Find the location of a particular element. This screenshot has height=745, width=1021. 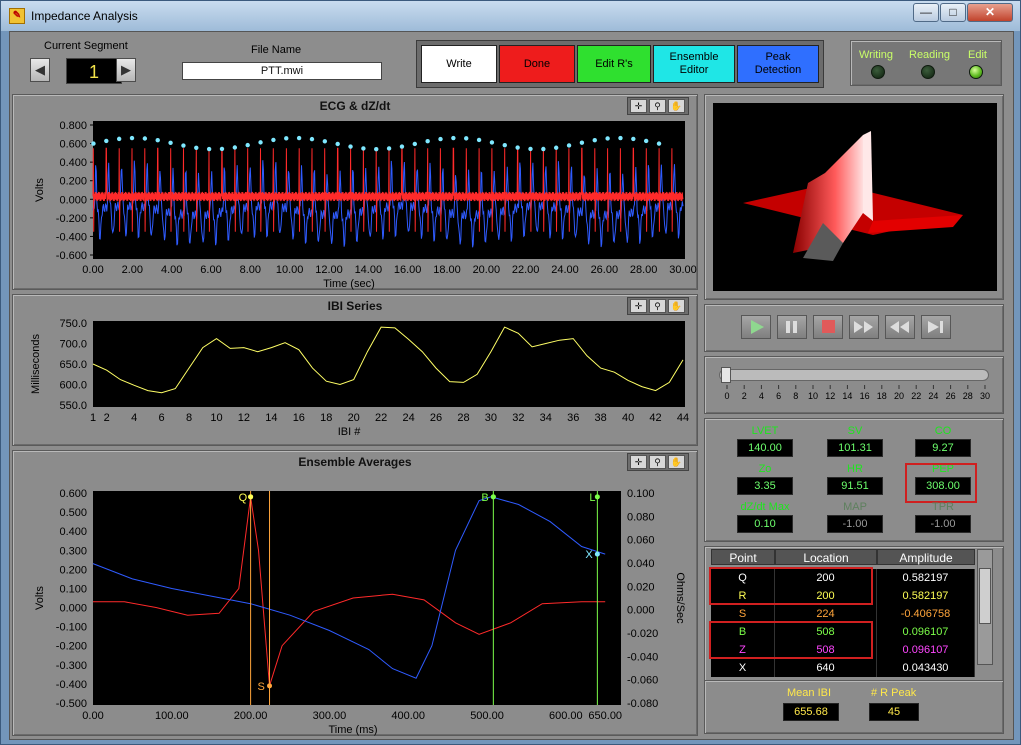

ibi-xtick: 8 is located at coordinates (189, 418).